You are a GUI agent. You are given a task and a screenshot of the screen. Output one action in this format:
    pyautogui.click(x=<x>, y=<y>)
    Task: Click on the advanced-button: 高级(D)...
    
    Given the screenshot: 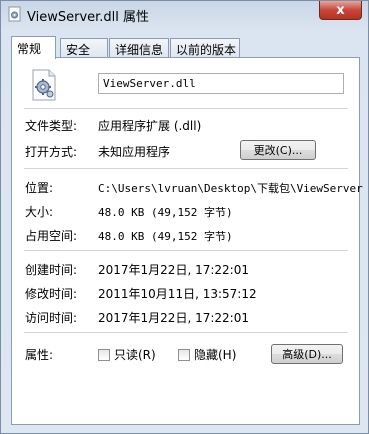 What is the action you would take?
    pyautogui.click(x=307, y=354)
    